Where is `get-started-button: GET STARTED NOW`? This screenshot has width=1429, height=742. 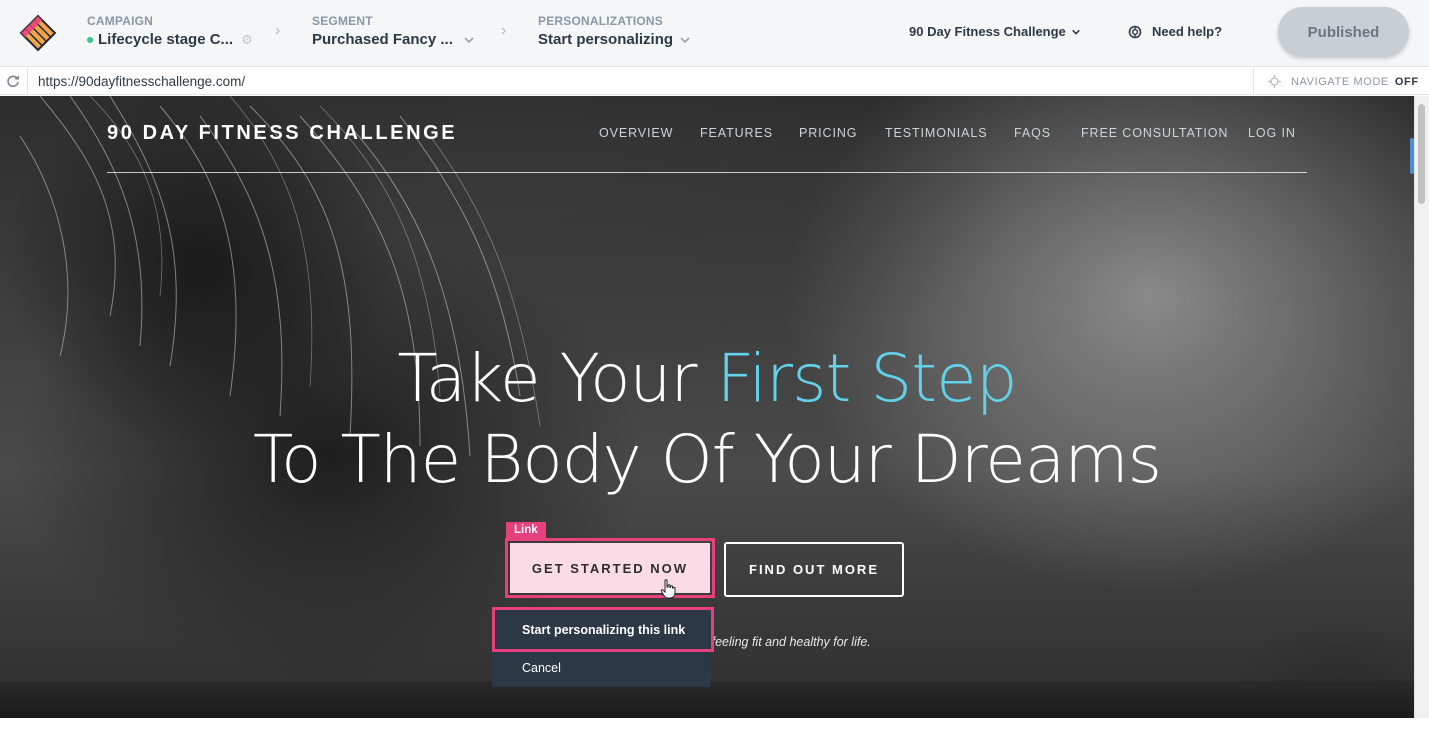
get-started-button: GET STARTED NOW is located at coordinates (610, 568).